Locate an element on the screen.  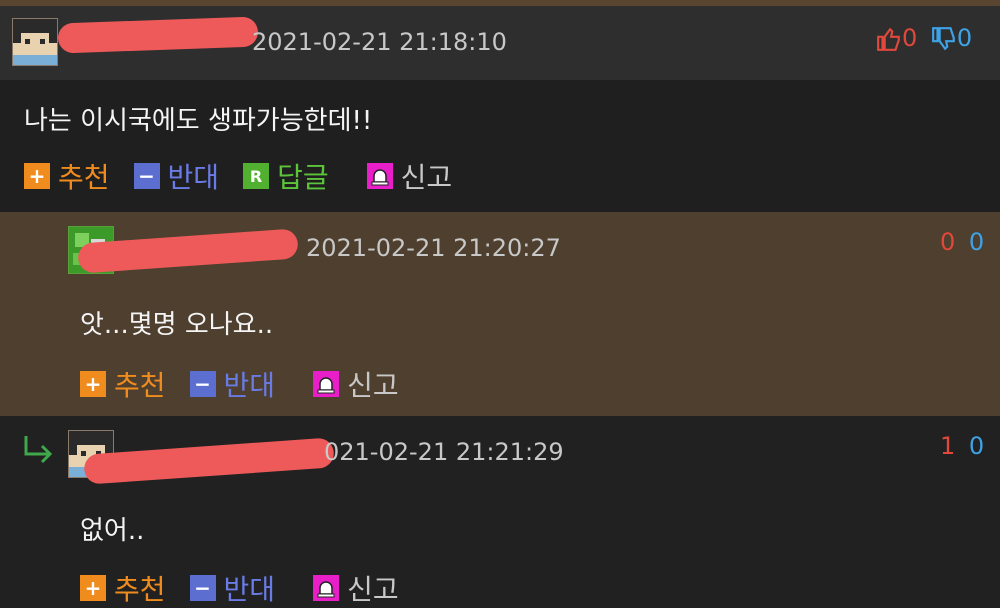
reply-arrow-icon is located at coordinates (38, 450).